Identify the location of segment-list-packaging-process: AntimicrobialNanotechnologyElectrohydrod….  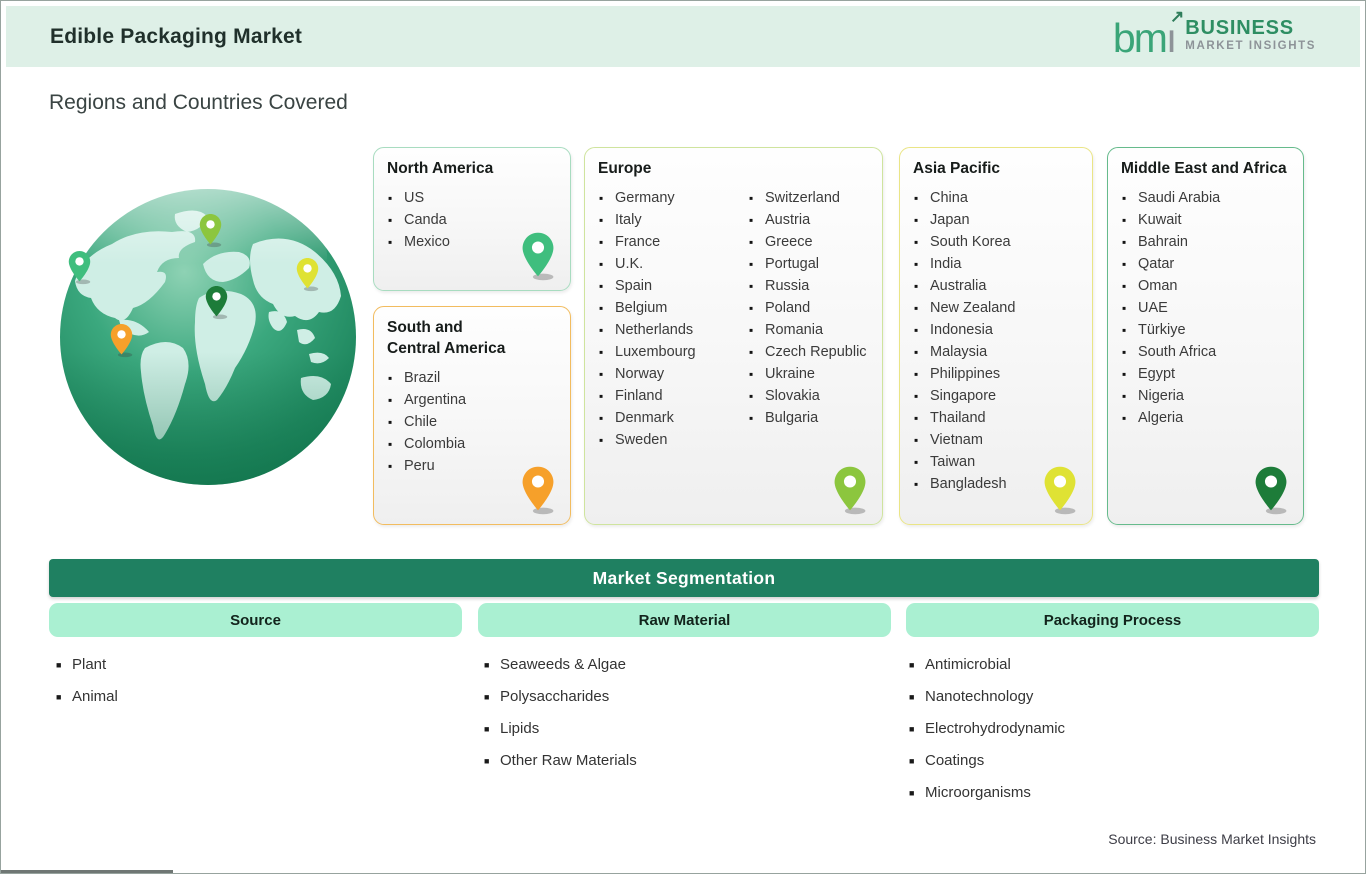
(987, 733).